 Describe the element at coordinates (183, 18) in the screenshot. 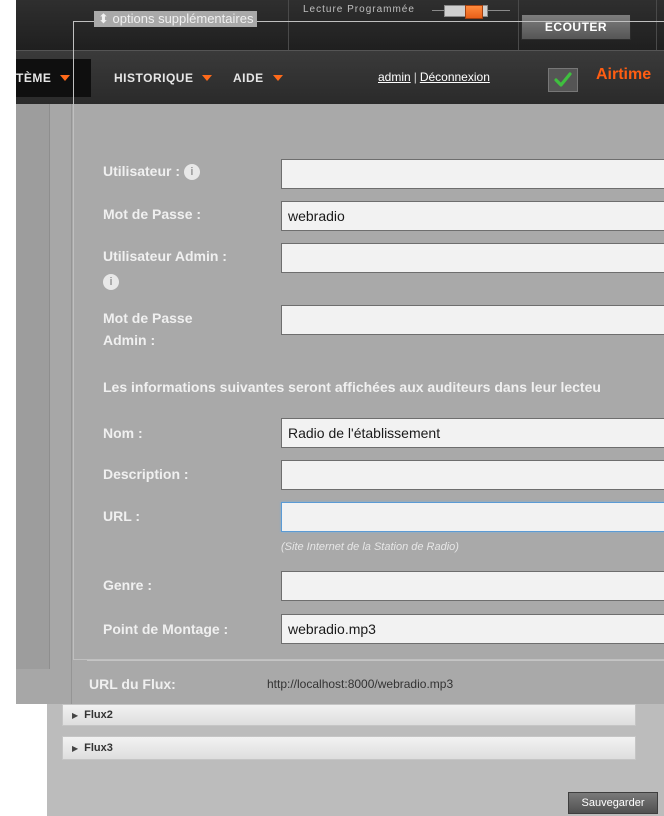

I see `extra-options-label: options supplémentaires` at that location.